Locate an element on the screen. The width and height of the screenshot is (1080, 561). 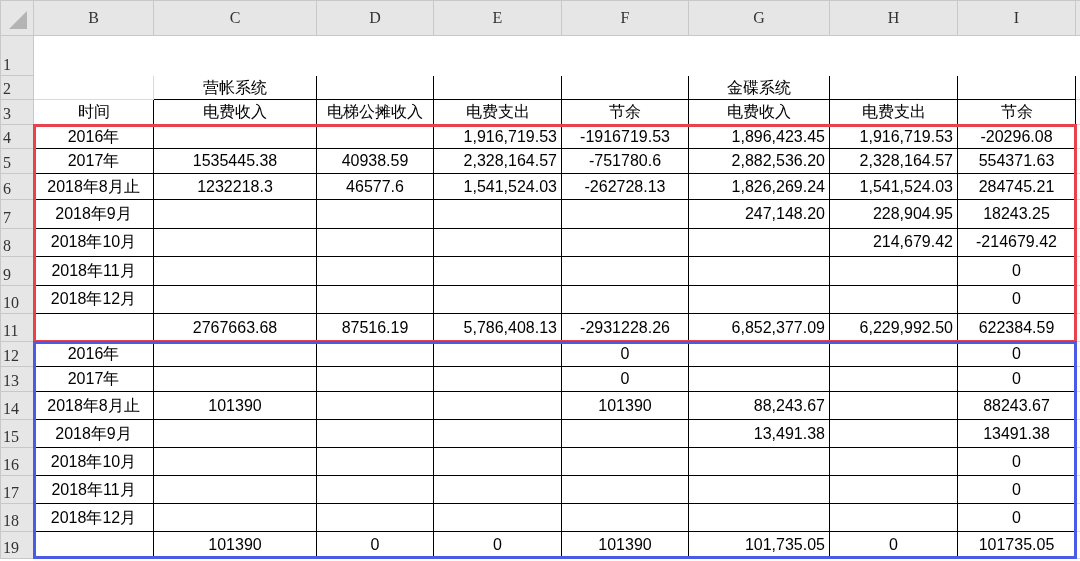
table-cell: -262728.13 is located at coordinates (625, 186).